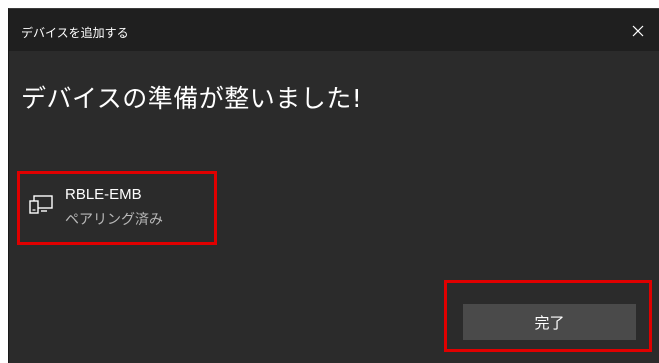 The height and width of the screenshot is (363, 659). What do you see at coordinates (192, 98) in the screenshot?
I see `page-title: デバイスの準備が整いました!` at bounding box center [192, 98].